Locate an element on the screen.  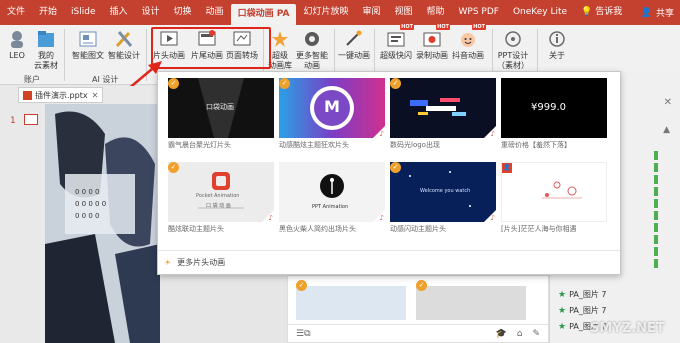
separator is located at coordinates (64, 55).